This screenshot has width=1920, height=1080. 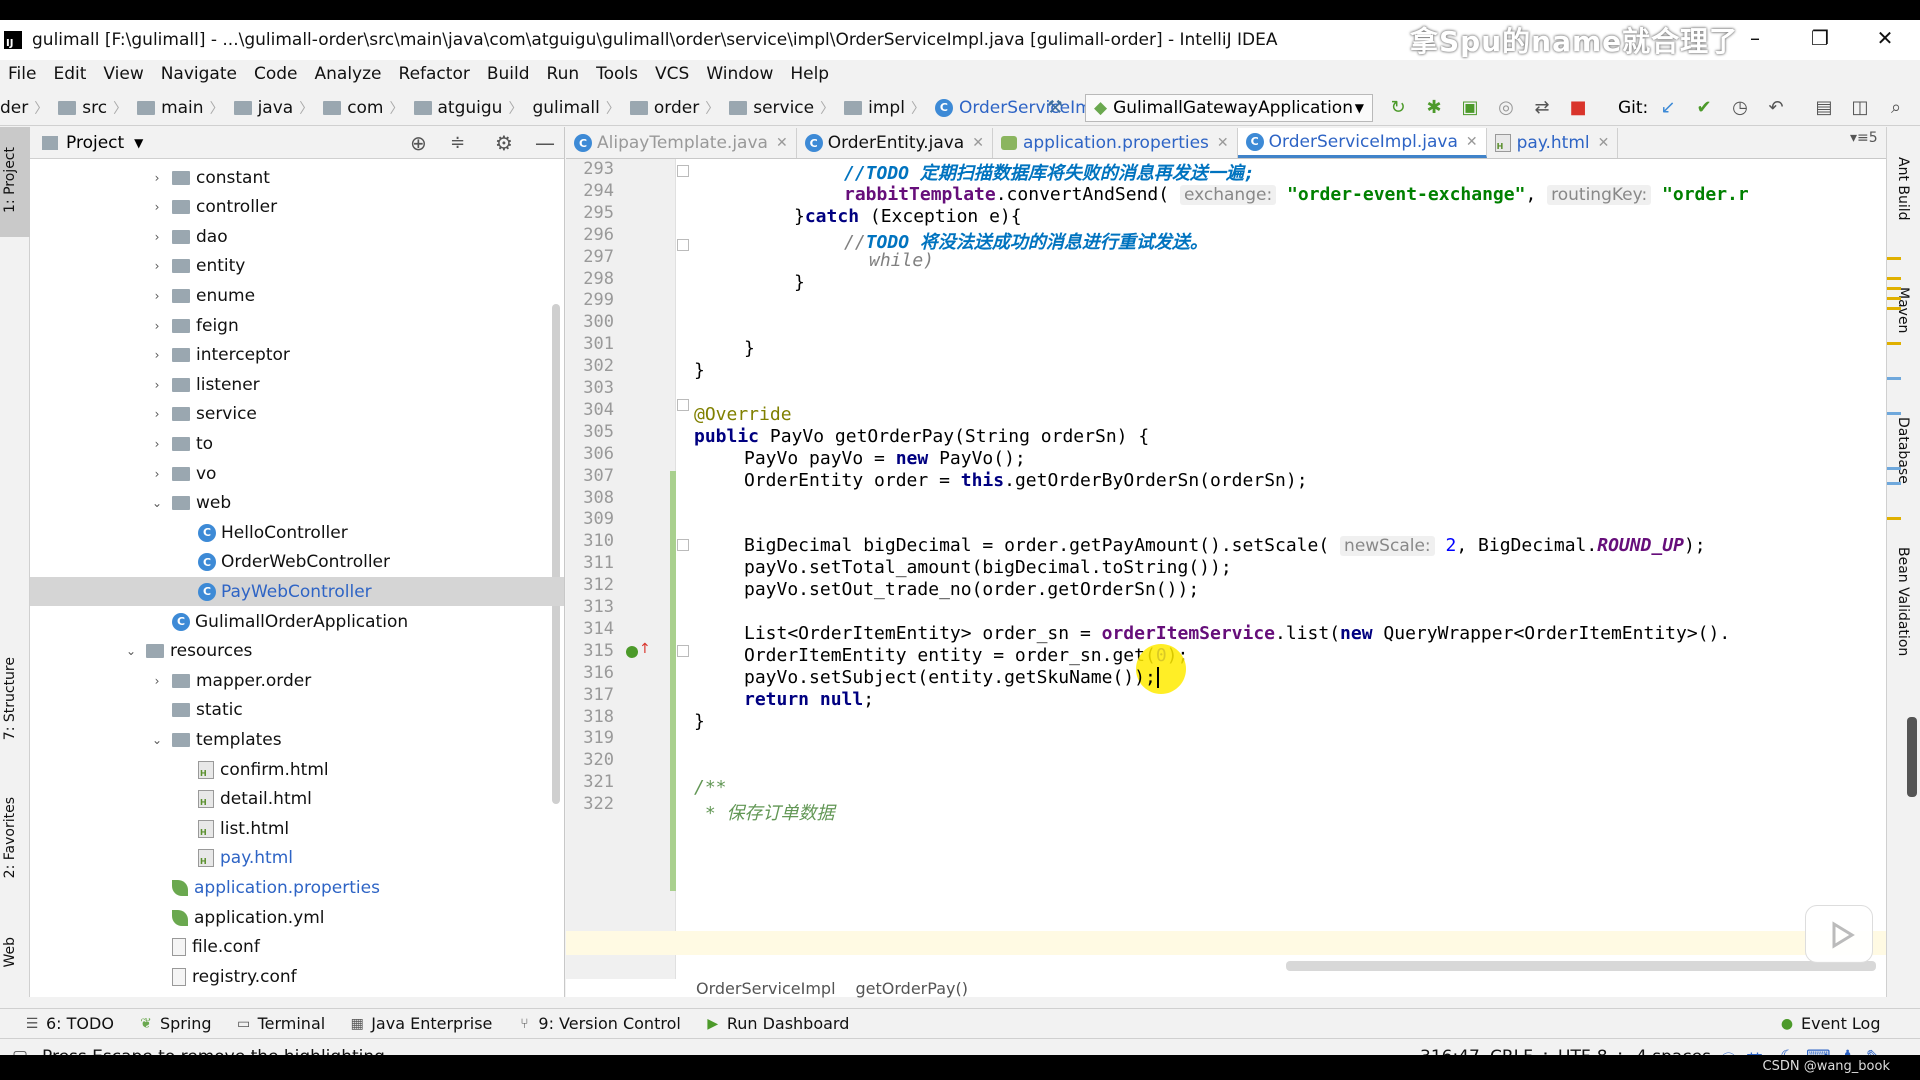 I want to click on git-update-icon: ↙, so click(x=1668, y=108).